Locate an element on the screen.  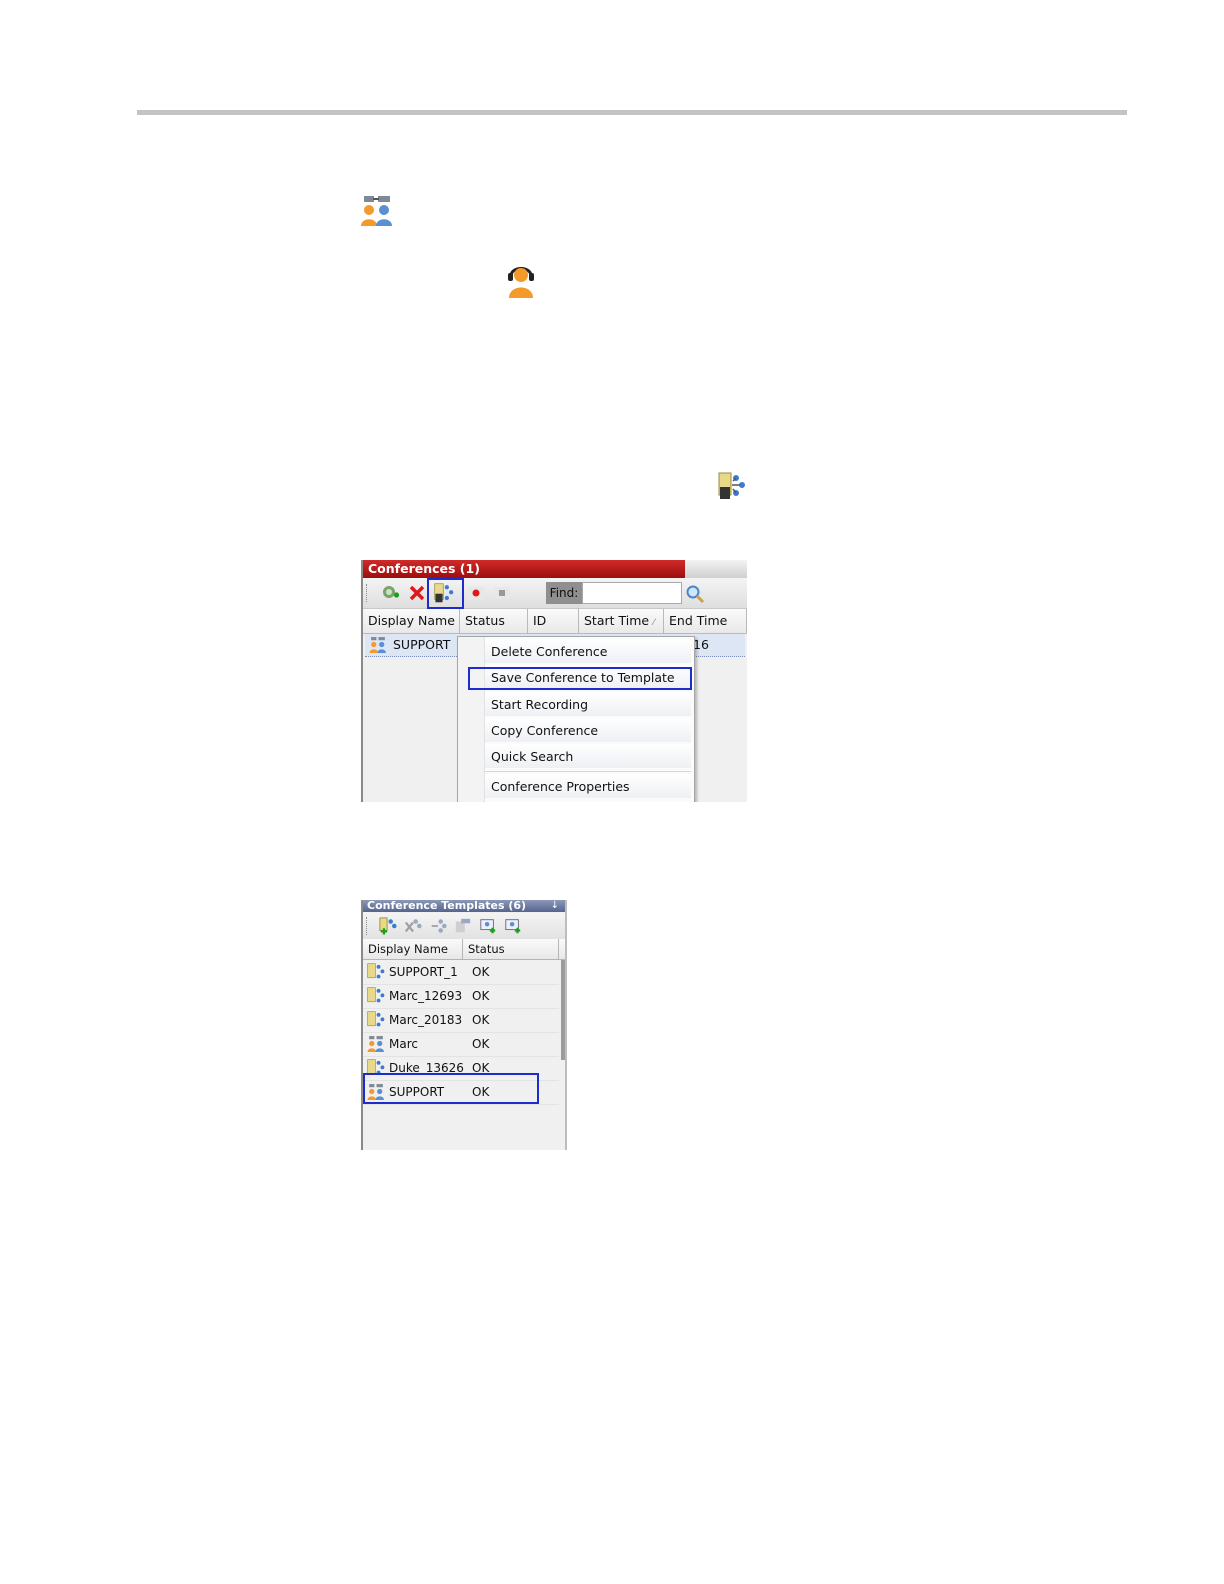
templates-title: Conference Templates (6) is located at coordinates (464, 906).